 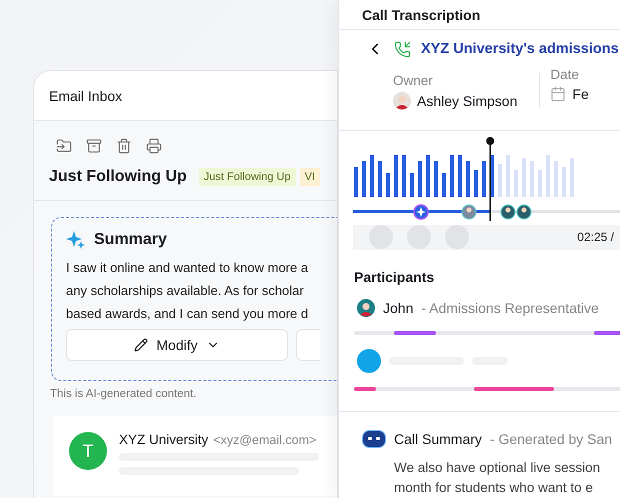 I want to click on summary-text: any scholarships available. As for scholar, so click(x=185, y=291).